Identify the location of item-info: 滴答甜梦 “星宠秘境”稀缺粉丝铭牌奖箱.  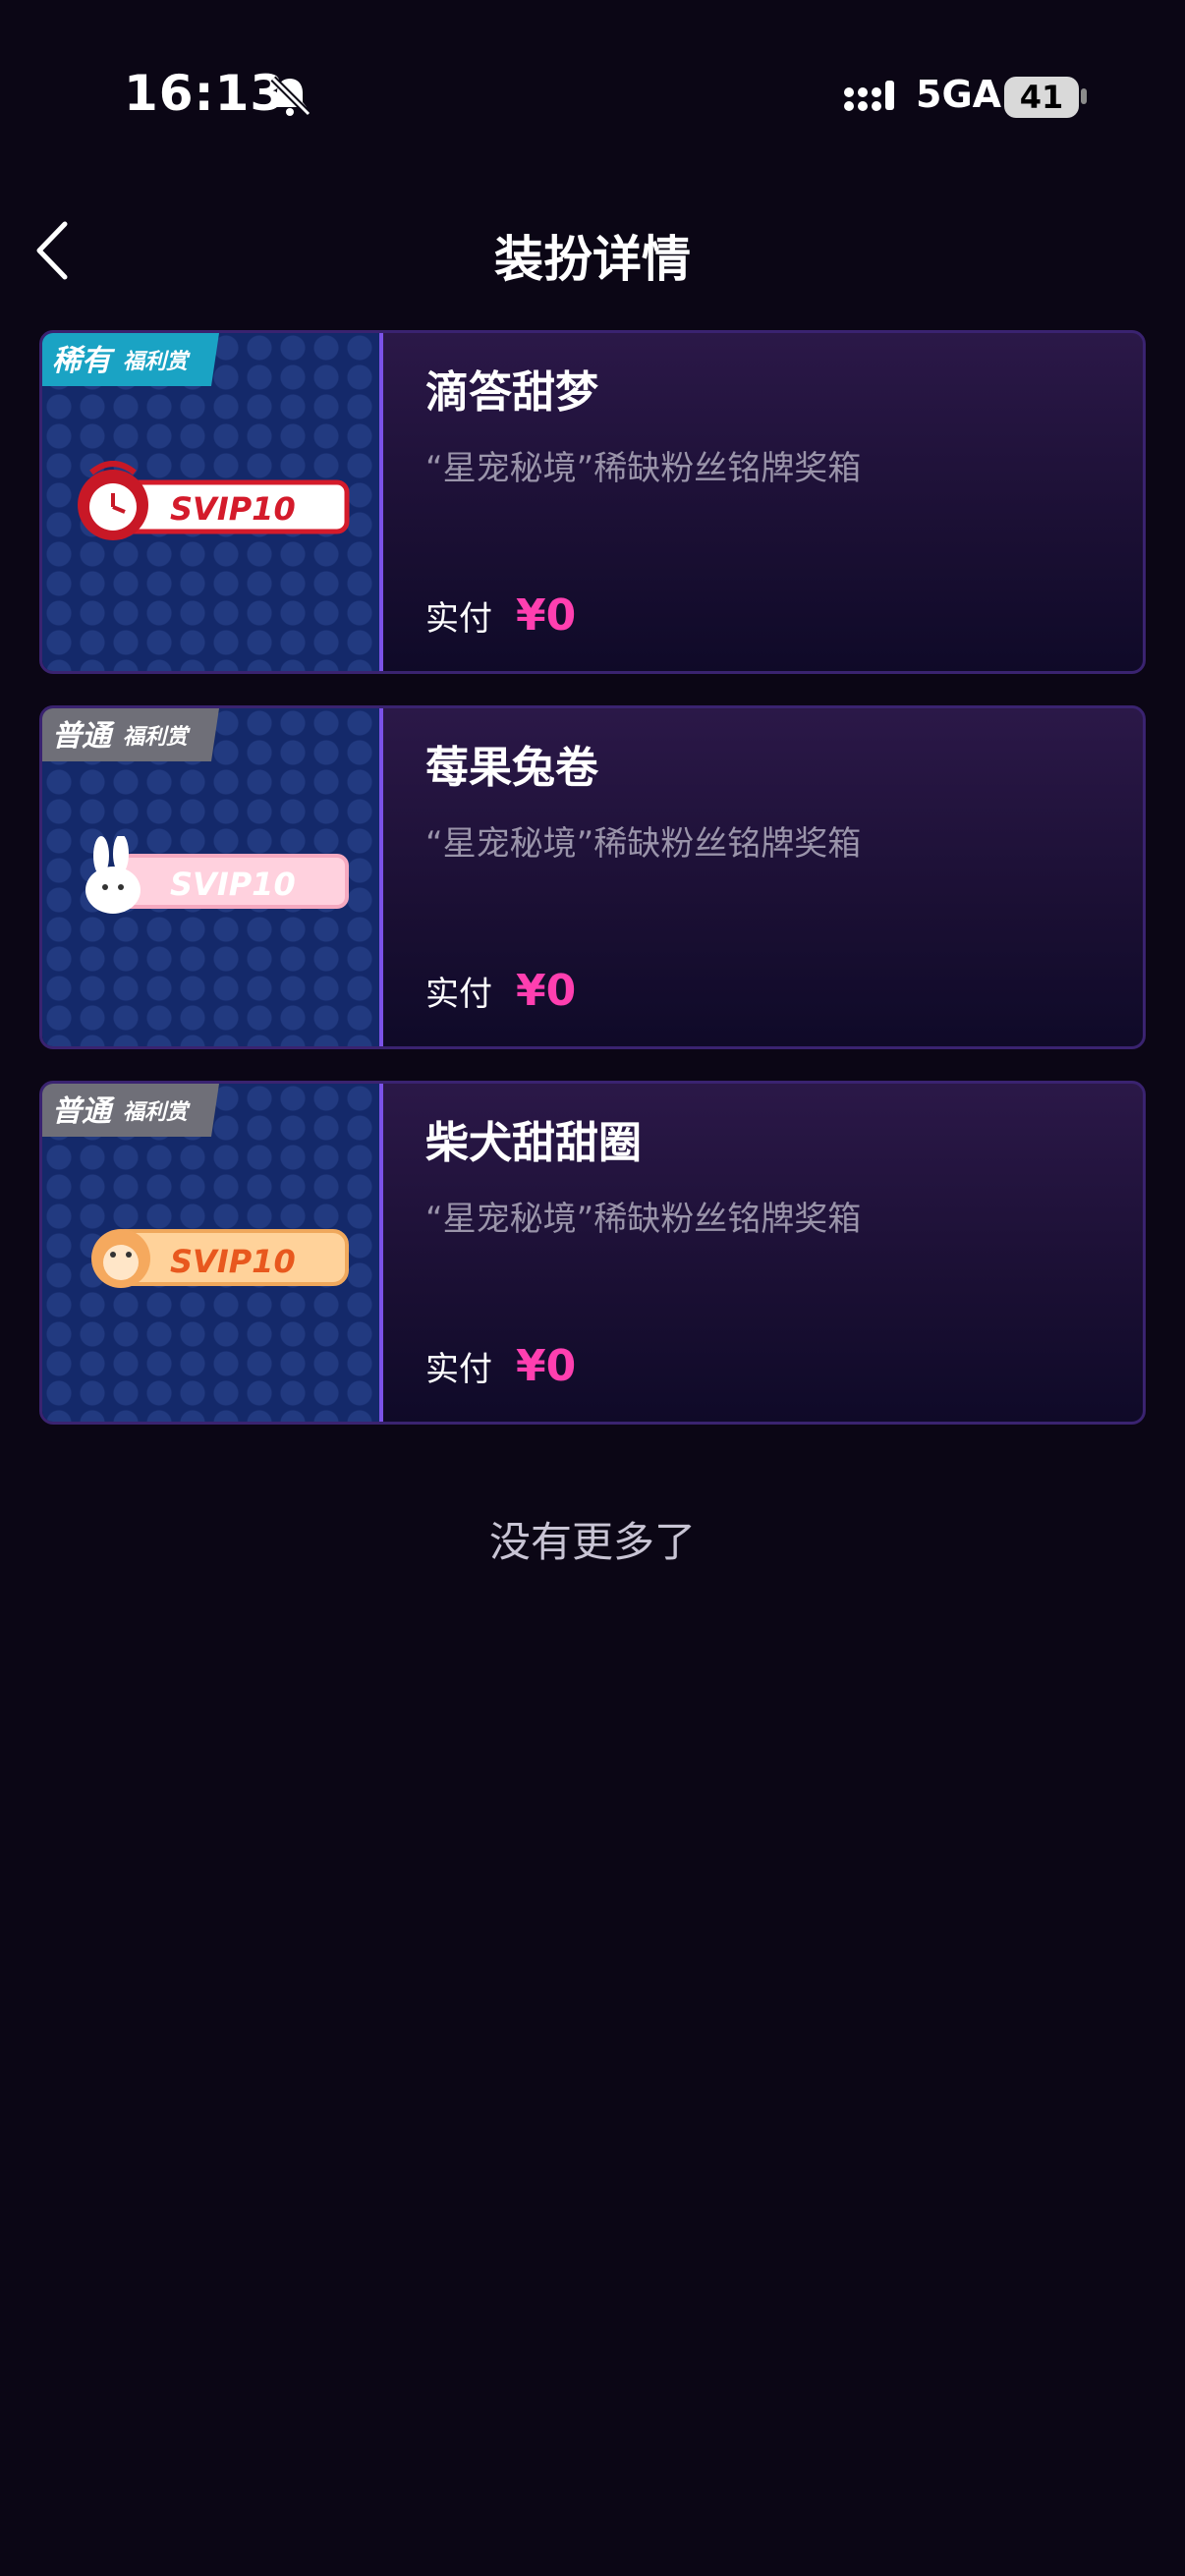
(774, 423).